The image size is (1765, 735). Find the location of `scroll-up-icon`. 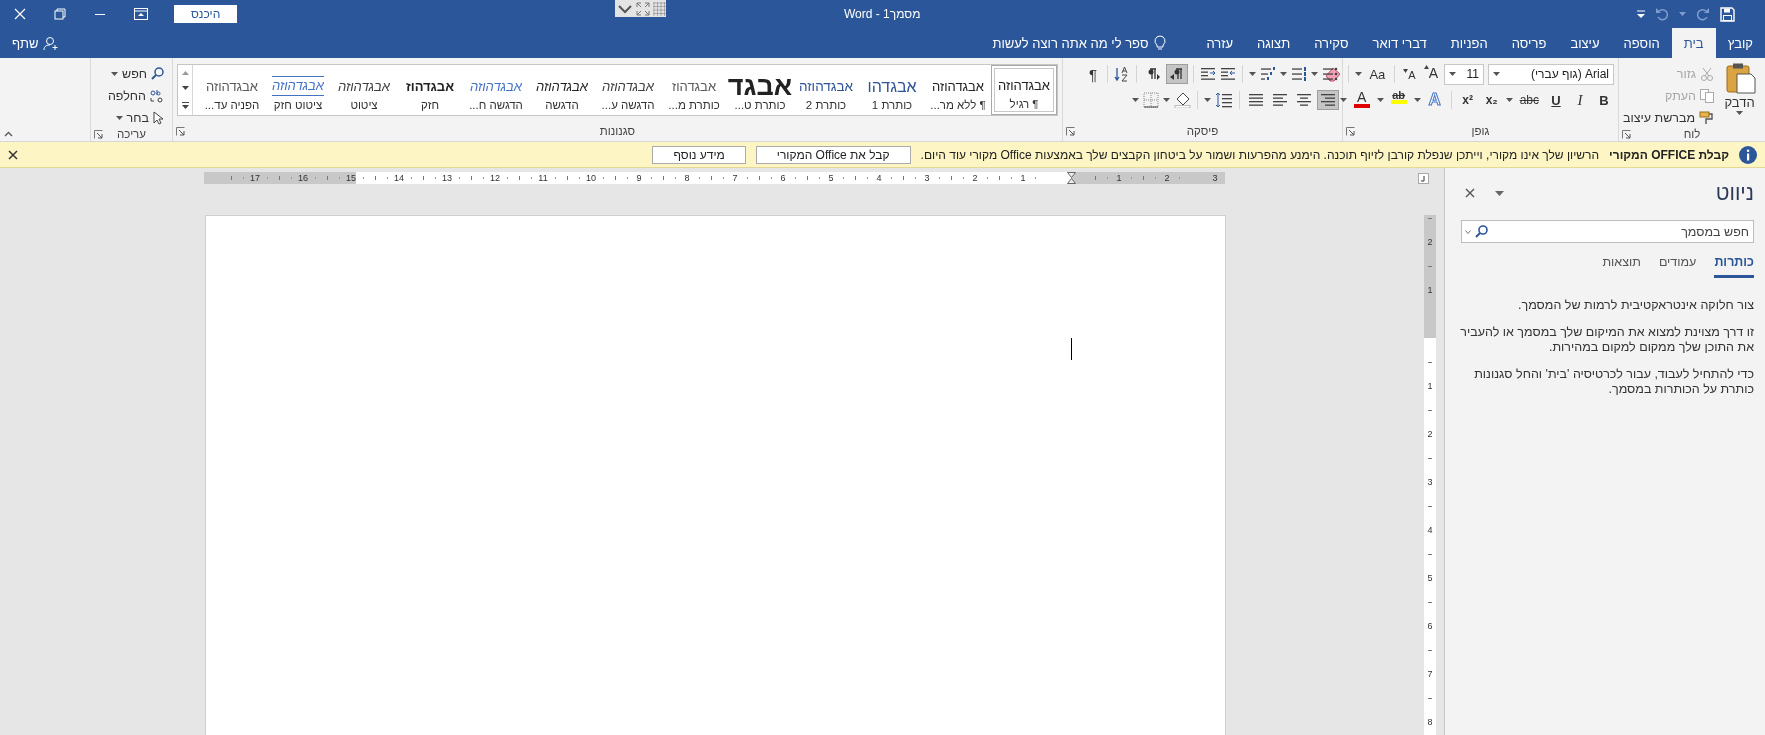

scroll-up-icon is located at coordinates (185, 72).